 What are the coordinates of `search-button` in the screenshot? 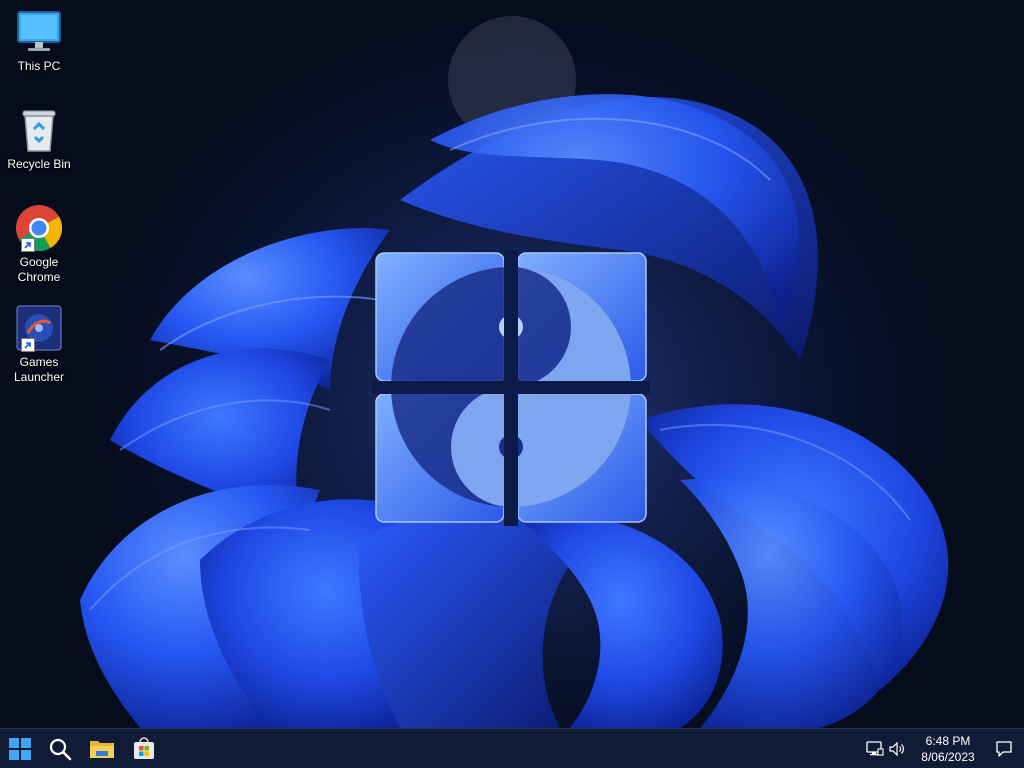 It's located at (60, 749).